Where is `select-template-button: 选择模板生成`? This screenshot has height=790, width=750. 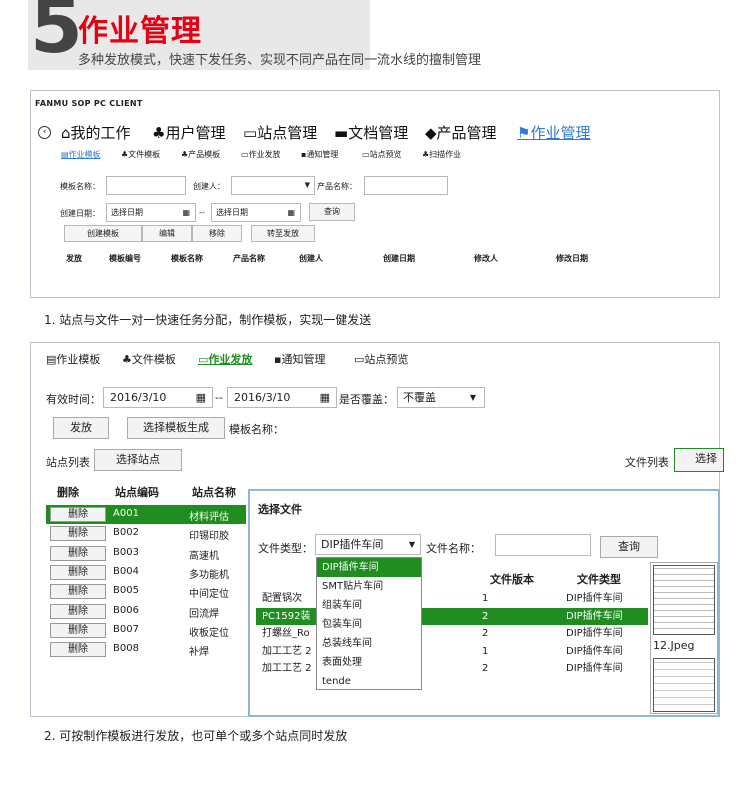 select-template-button: 选择模板生成 is located at coordinates (176, 428).